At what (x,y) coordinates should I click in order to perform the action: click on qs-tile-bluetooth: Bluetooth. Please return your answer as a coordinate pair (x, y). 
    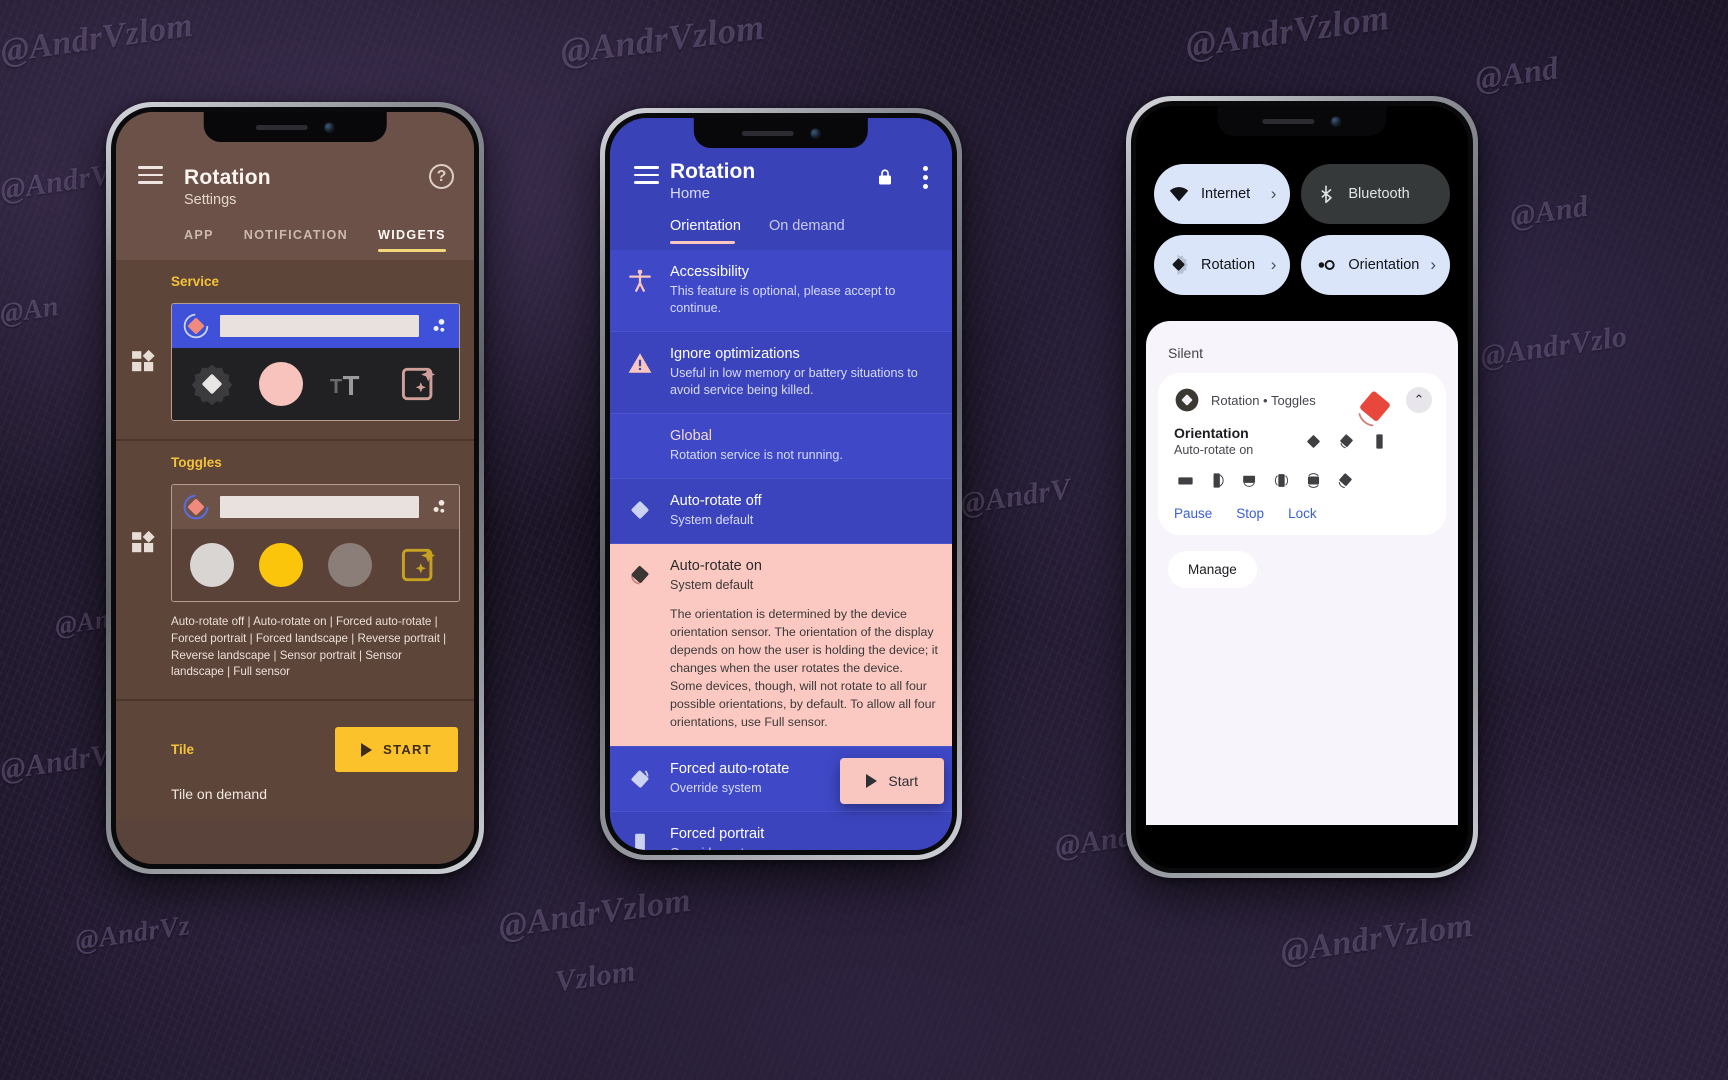
    Looking at the image, I should click on (1375, 194).